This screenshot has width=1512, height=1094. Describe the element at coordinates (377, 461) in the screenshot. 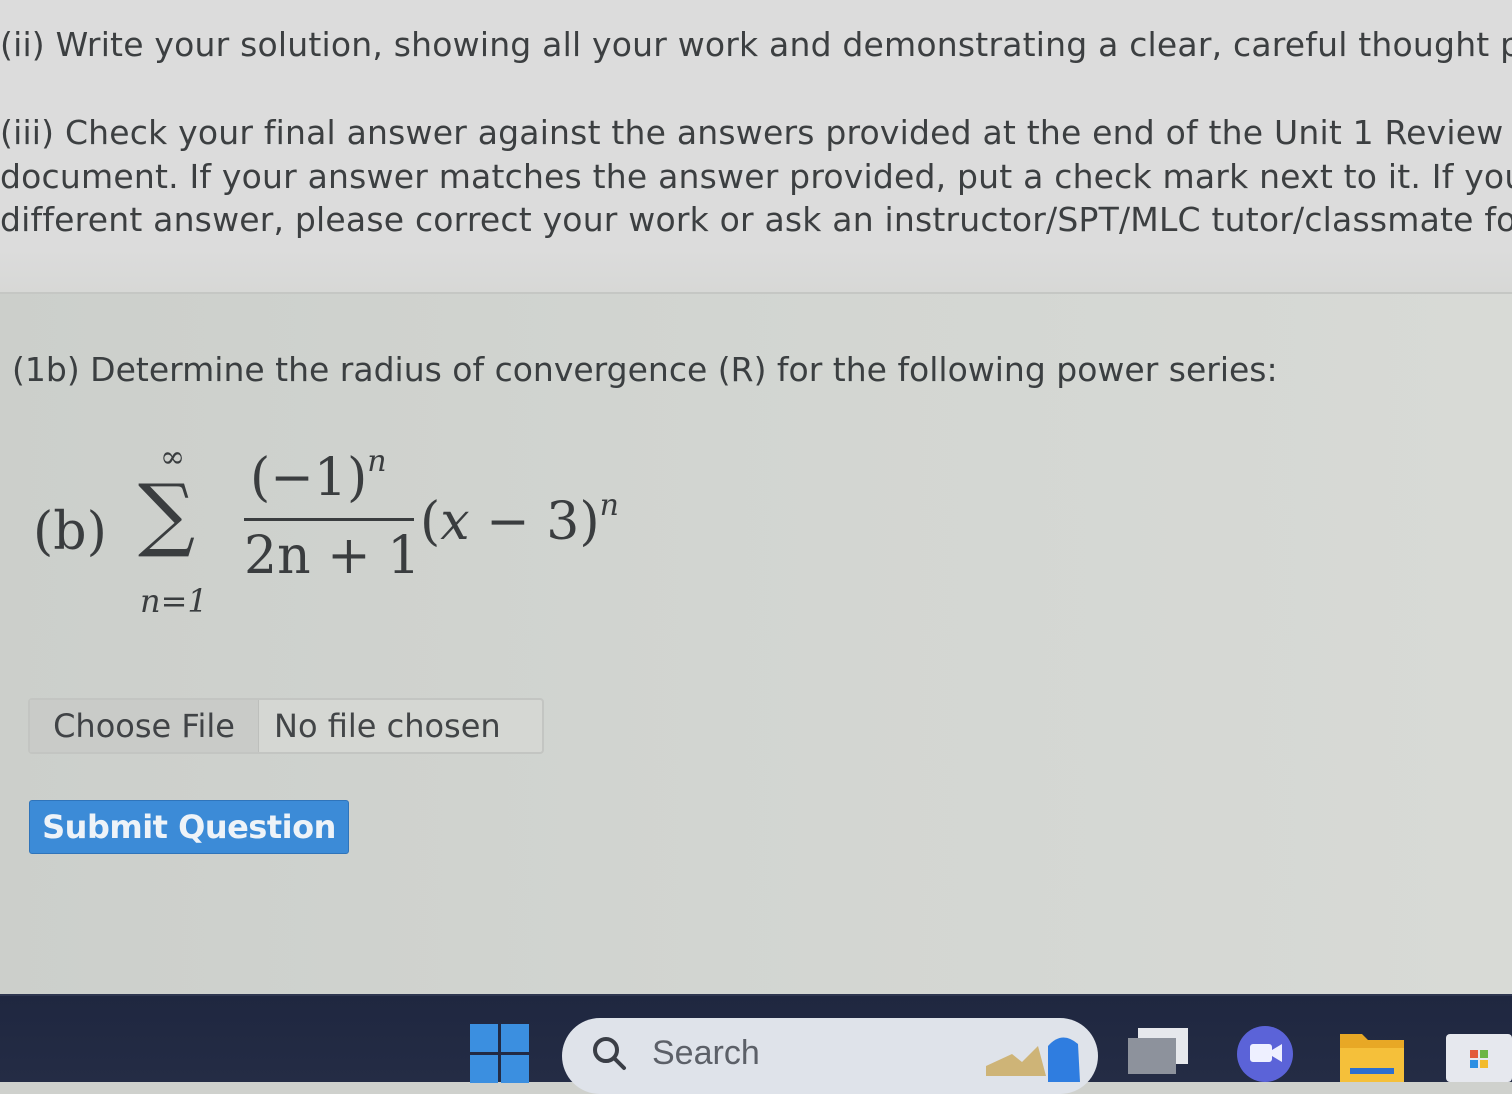

I see `numerator-exponent: n` at that location.